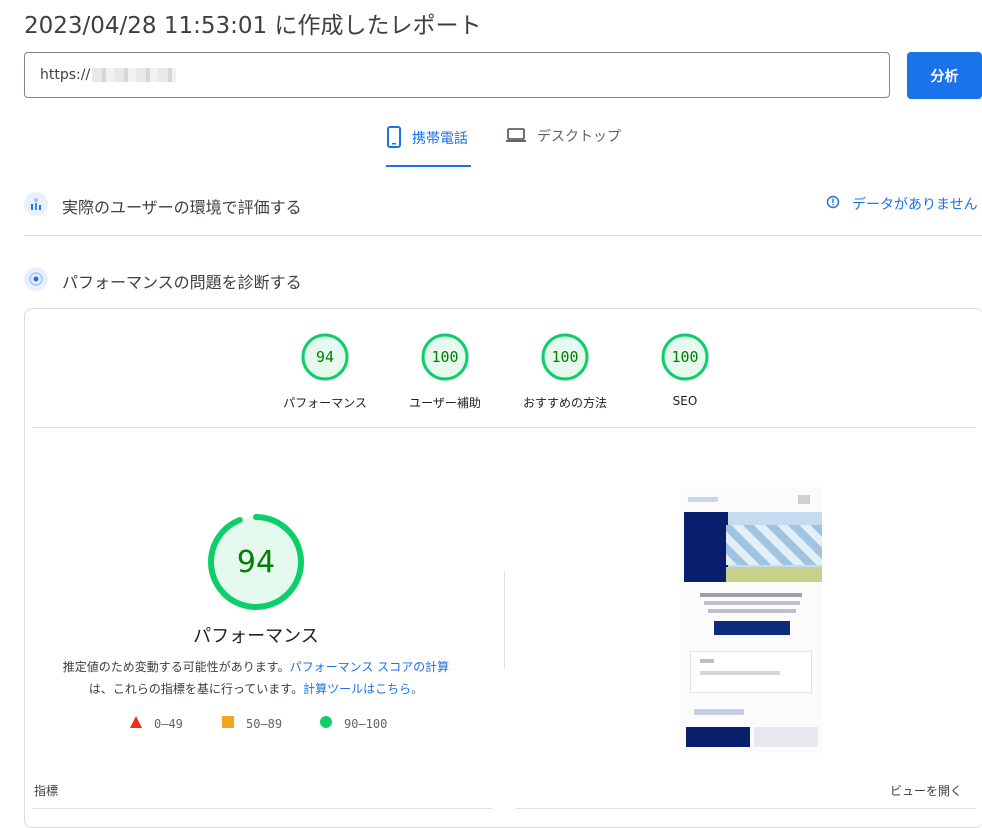  What do you see at coordinates (504, 620) in the screenshot?
I see `vertical-divider` at bounding box center [504, 620].